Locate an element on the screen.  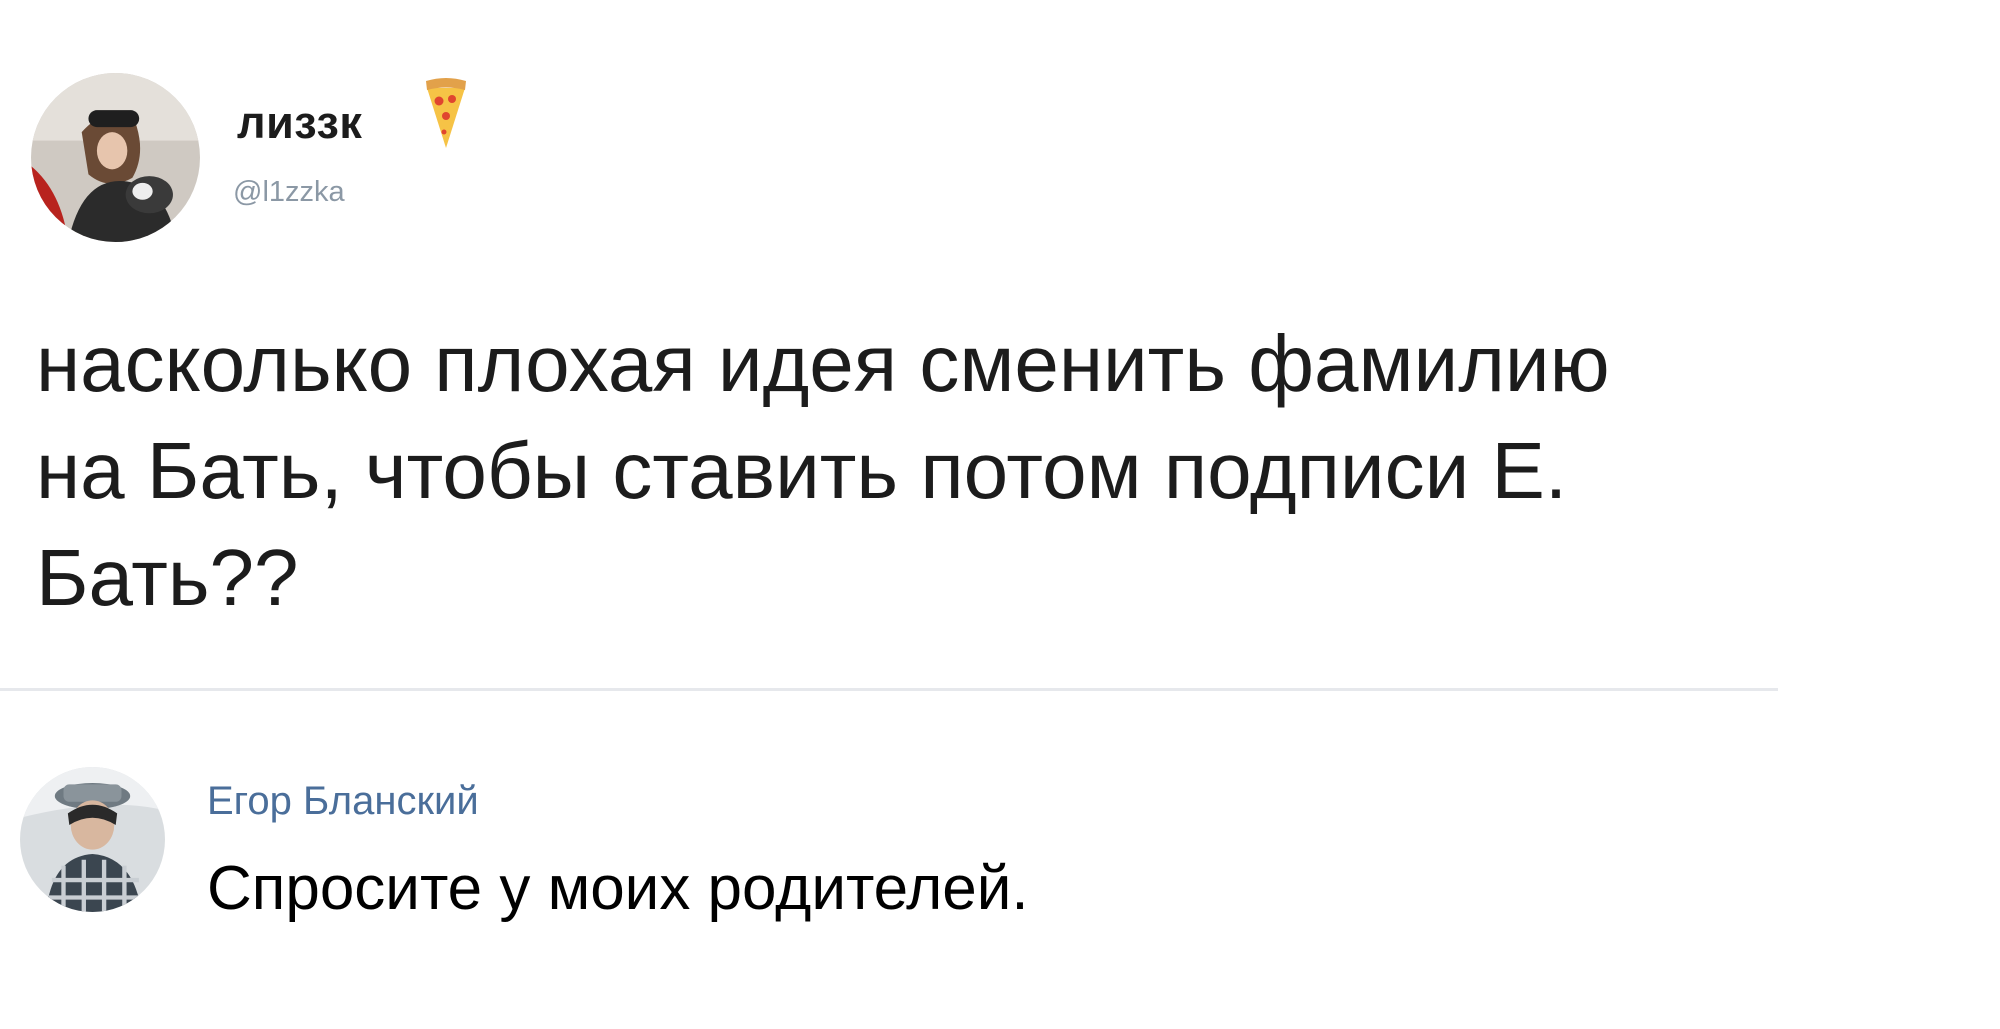
tweet-author-name: лиззк is located at coordinates (299, 122).